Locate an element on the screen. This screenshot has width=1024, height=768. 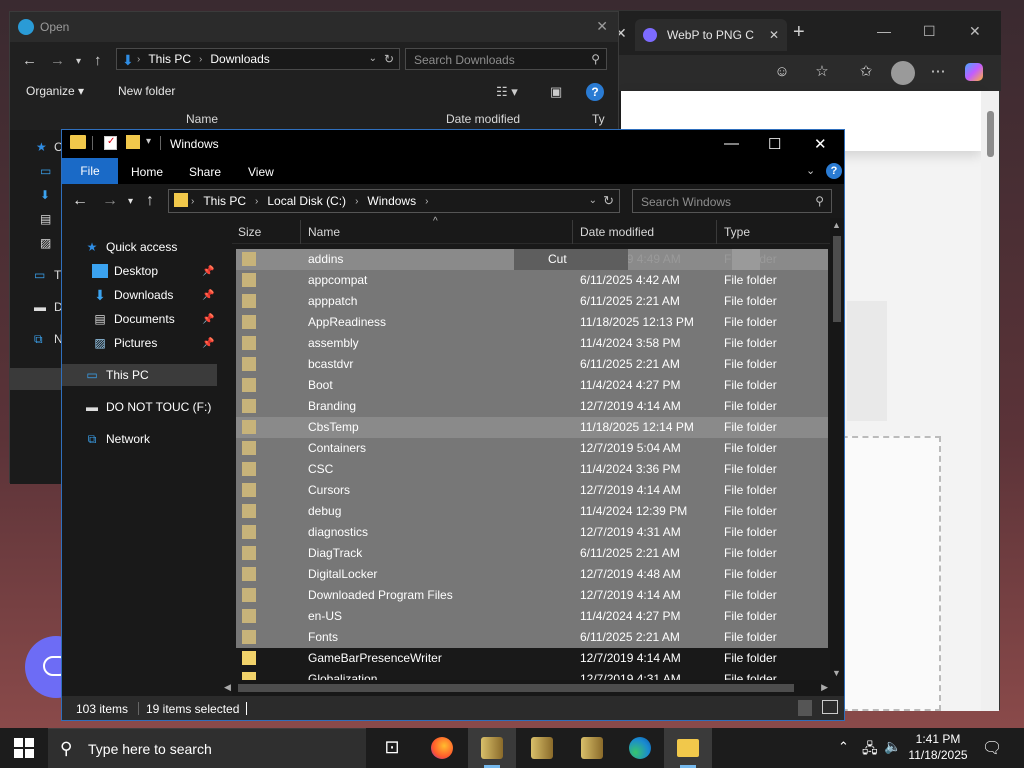
explorer-maximize-button: ☐ is located at coordinates (774, 144).